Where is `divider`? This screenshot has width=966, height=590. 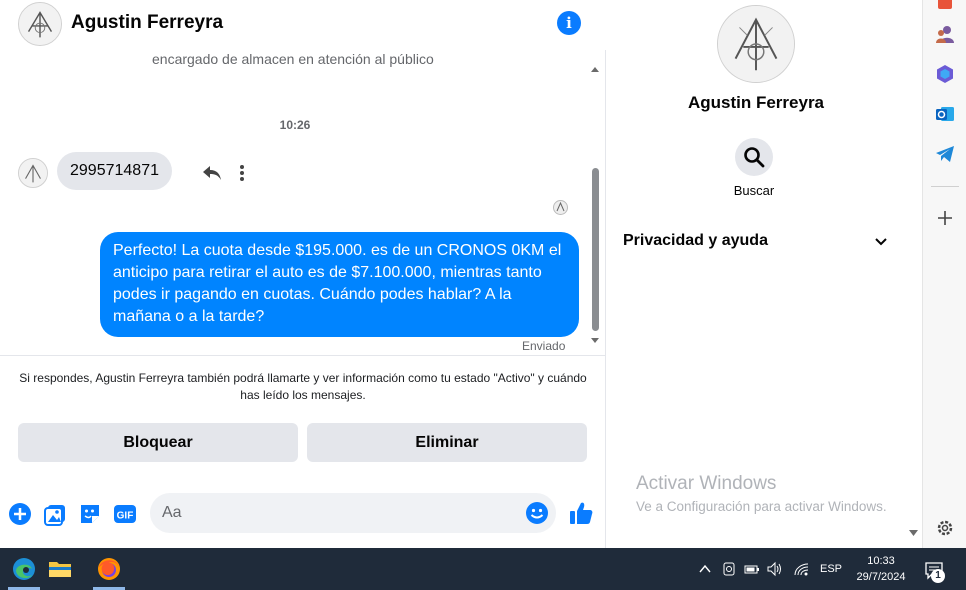
divider is located at coordinates (303, 355).